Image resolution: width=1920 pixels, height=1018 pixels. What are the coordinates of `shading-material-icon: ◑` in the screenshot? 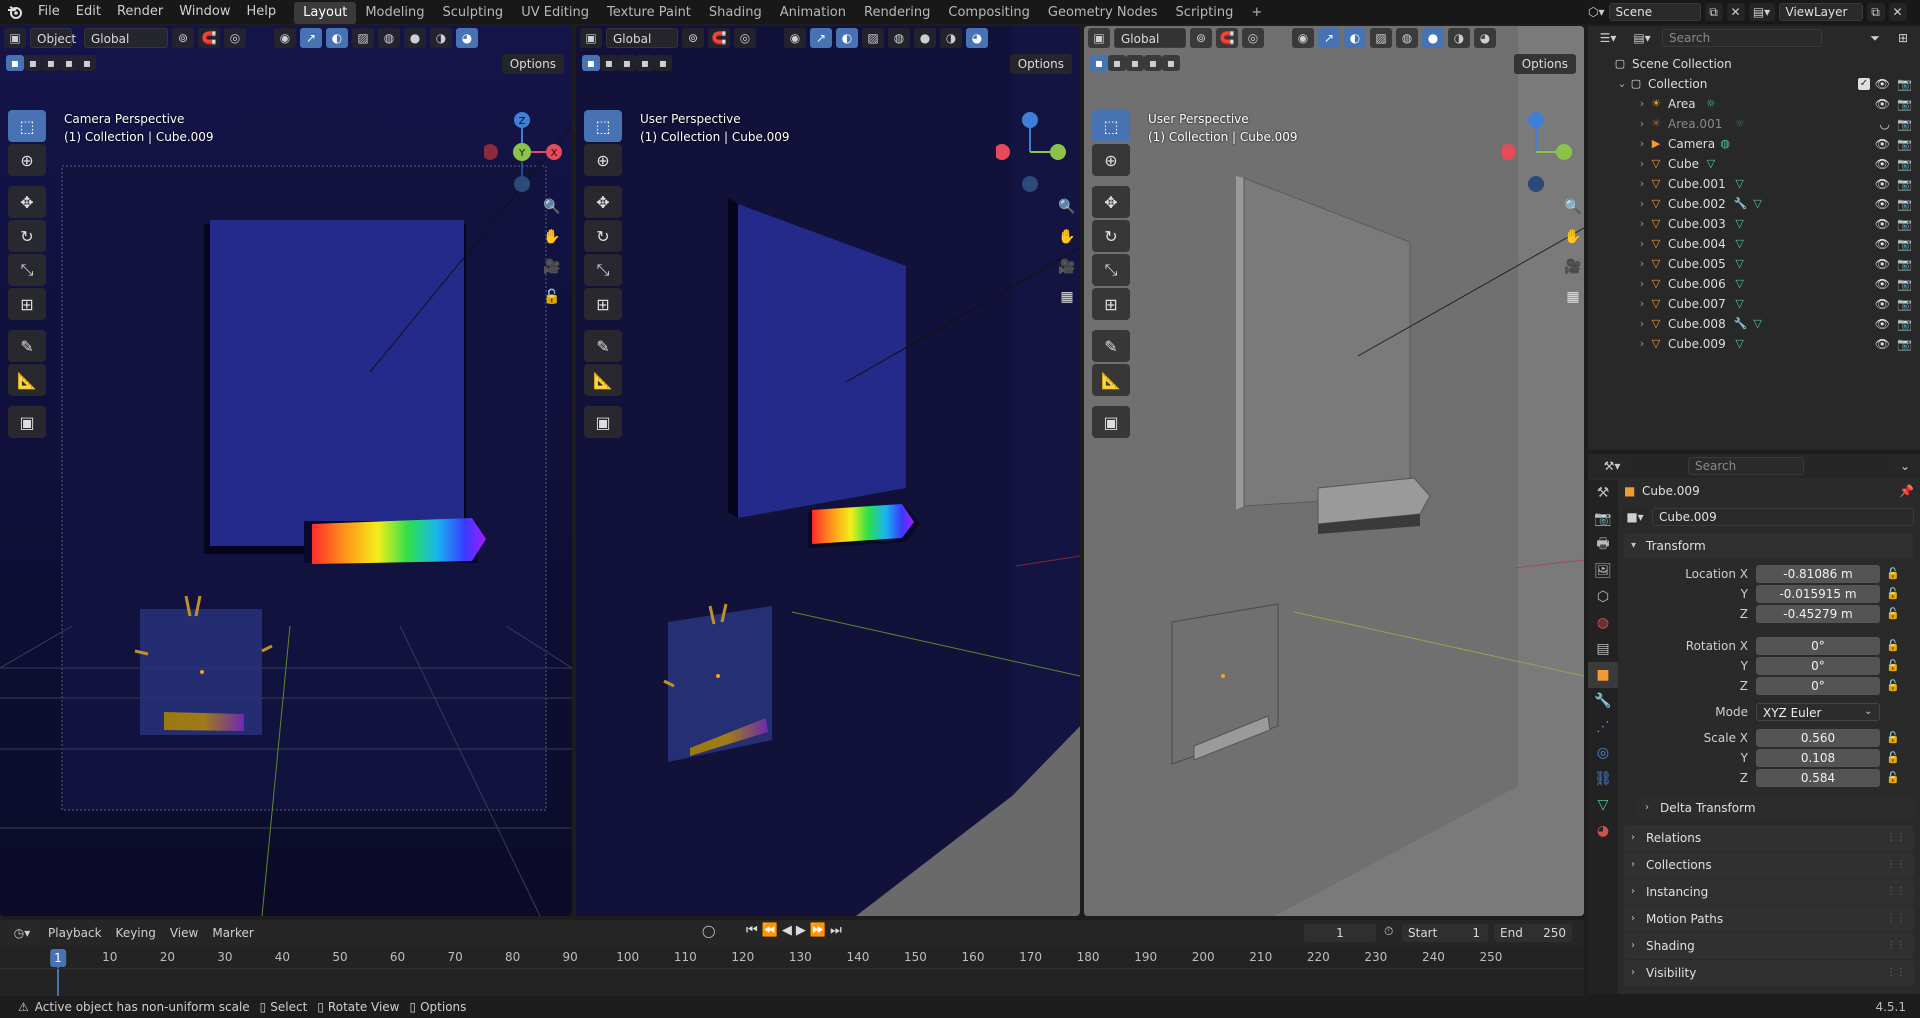 It's located at (441, 38).